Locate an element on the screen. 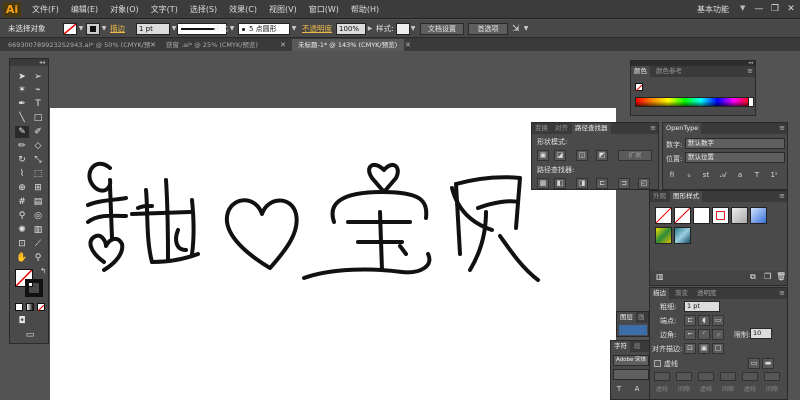 The image size is (800, 400). position-dropdown: 默认位置 is located at coordinates (735, 157).